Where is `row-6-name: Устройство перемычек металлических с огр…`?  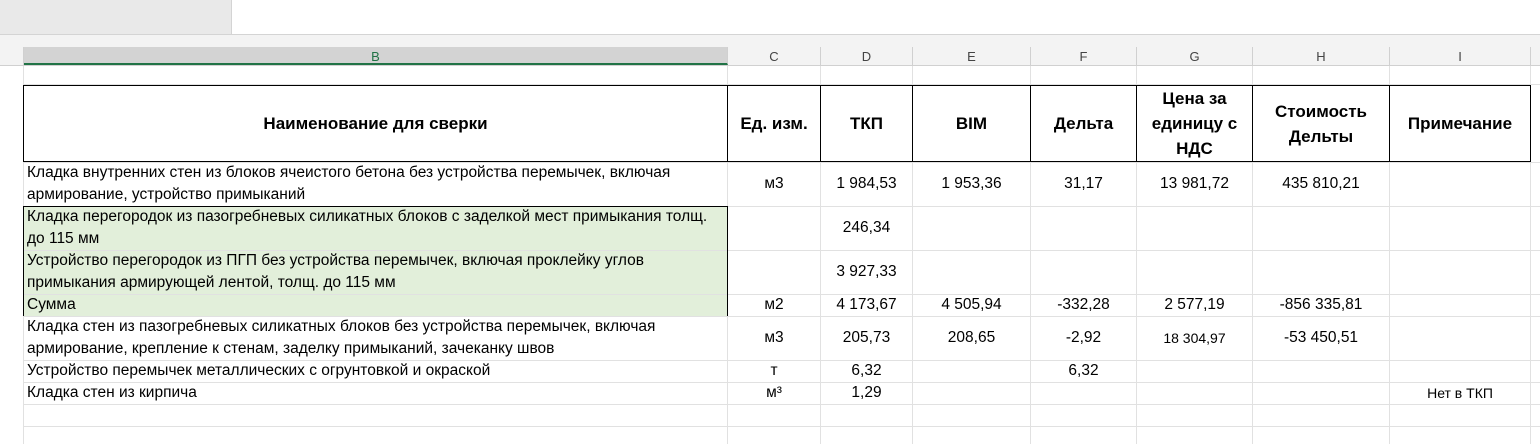 row-6-name: Устройство перемычек металлических с огр… is located at coordinates (377, 371).